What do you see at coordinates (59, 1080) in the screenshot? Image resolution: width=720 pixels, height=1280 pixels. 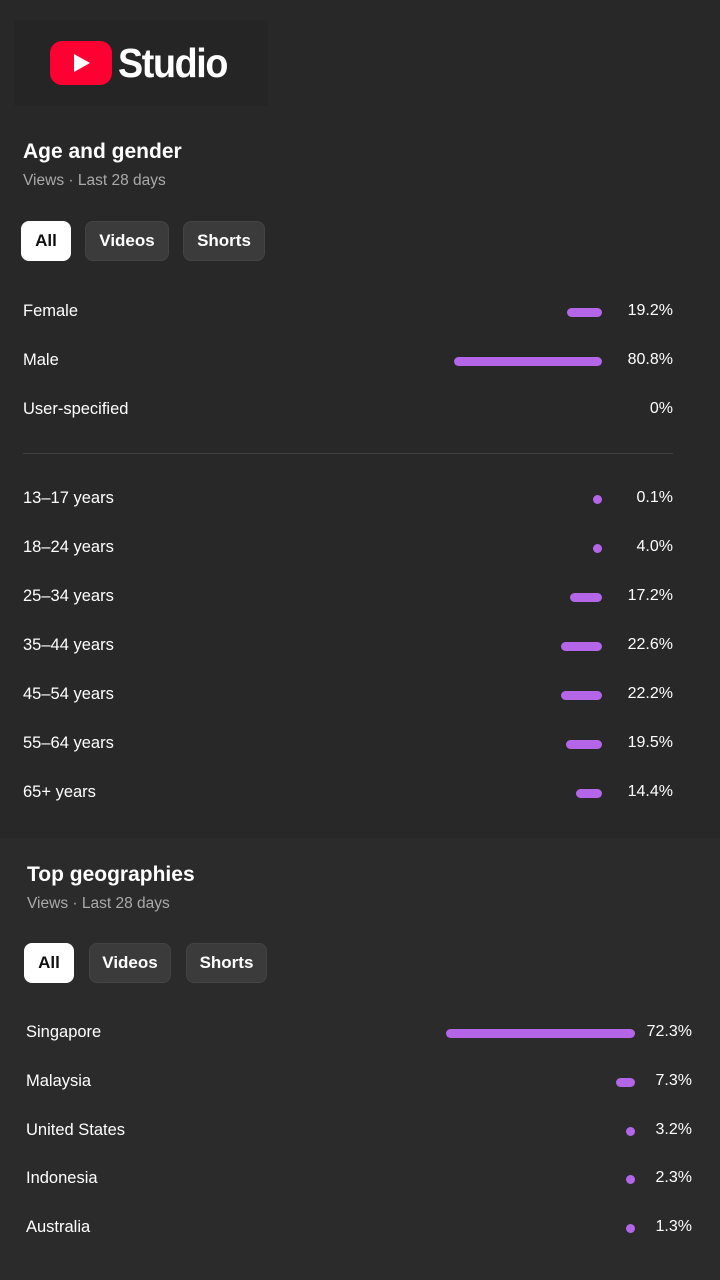 I see `geography-row-label: Malaysia` at bounding box center [59, 1080].